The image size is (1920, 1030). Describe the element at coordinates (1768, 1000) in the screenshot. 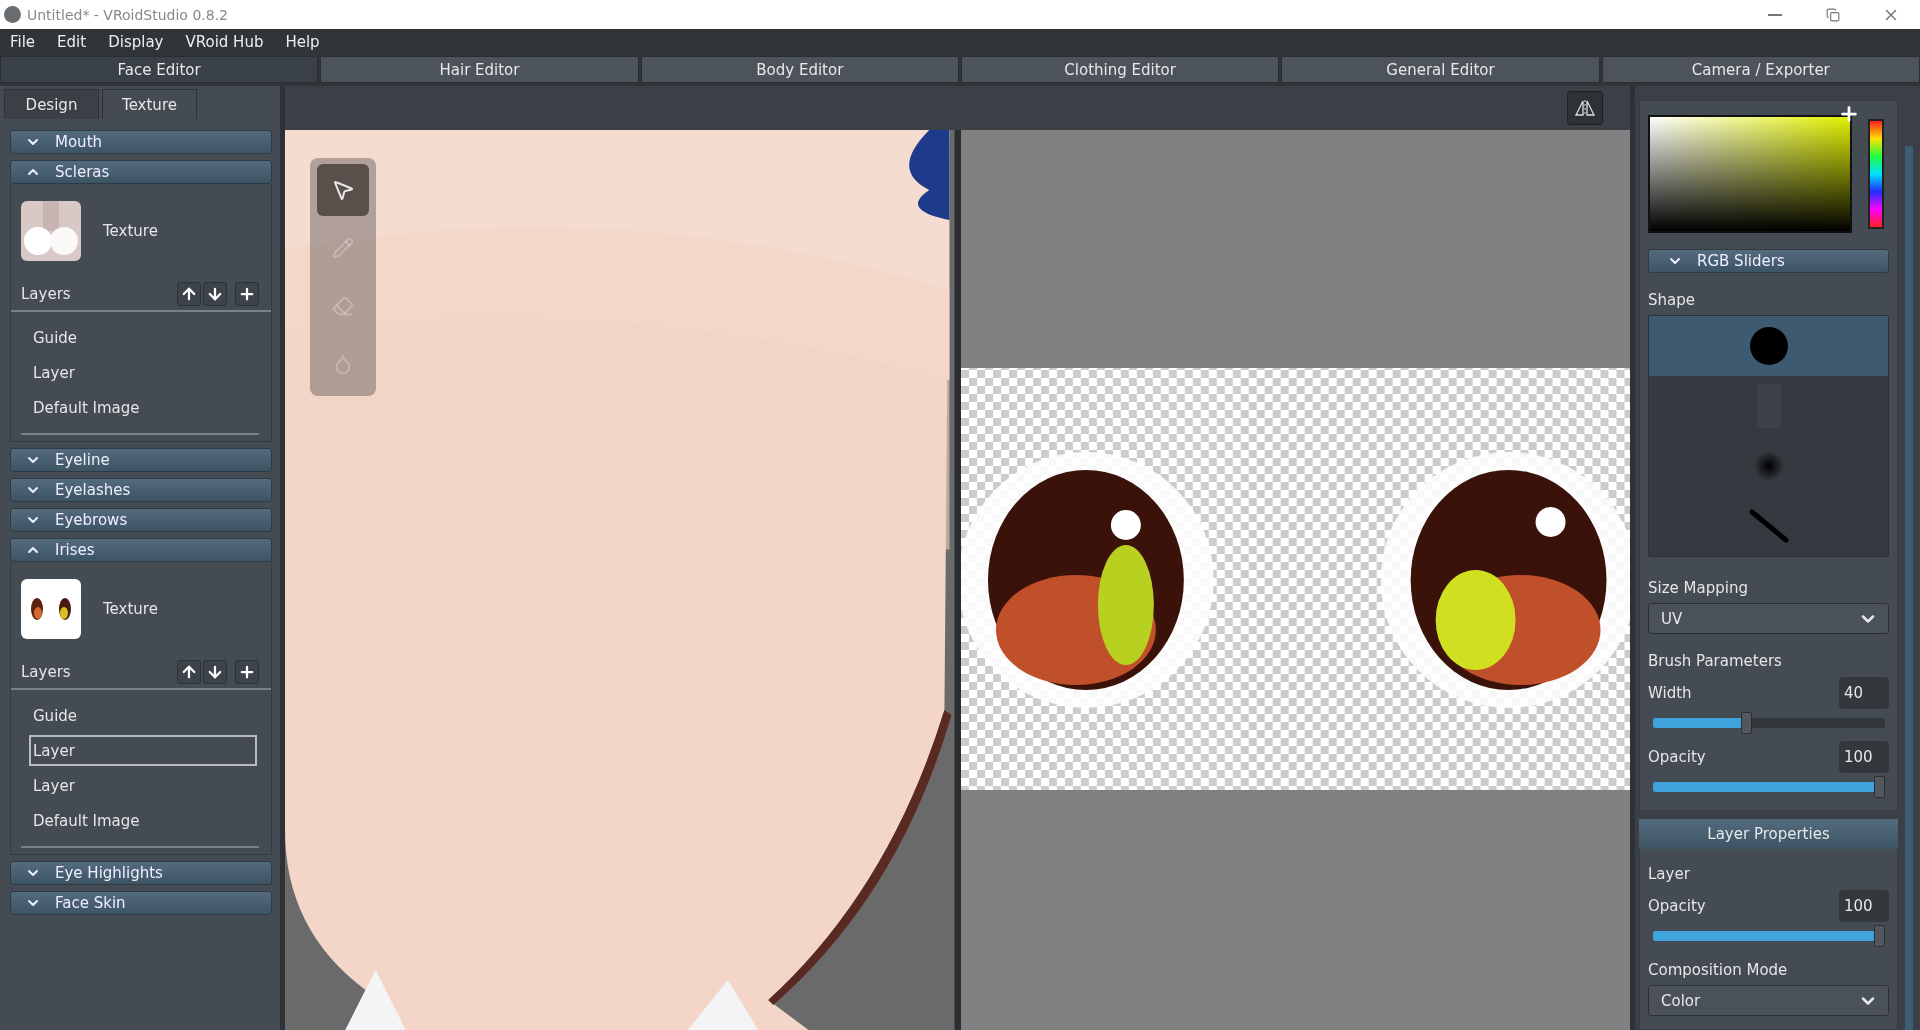

I see `composition-mode-dropdown: Color` at that location.